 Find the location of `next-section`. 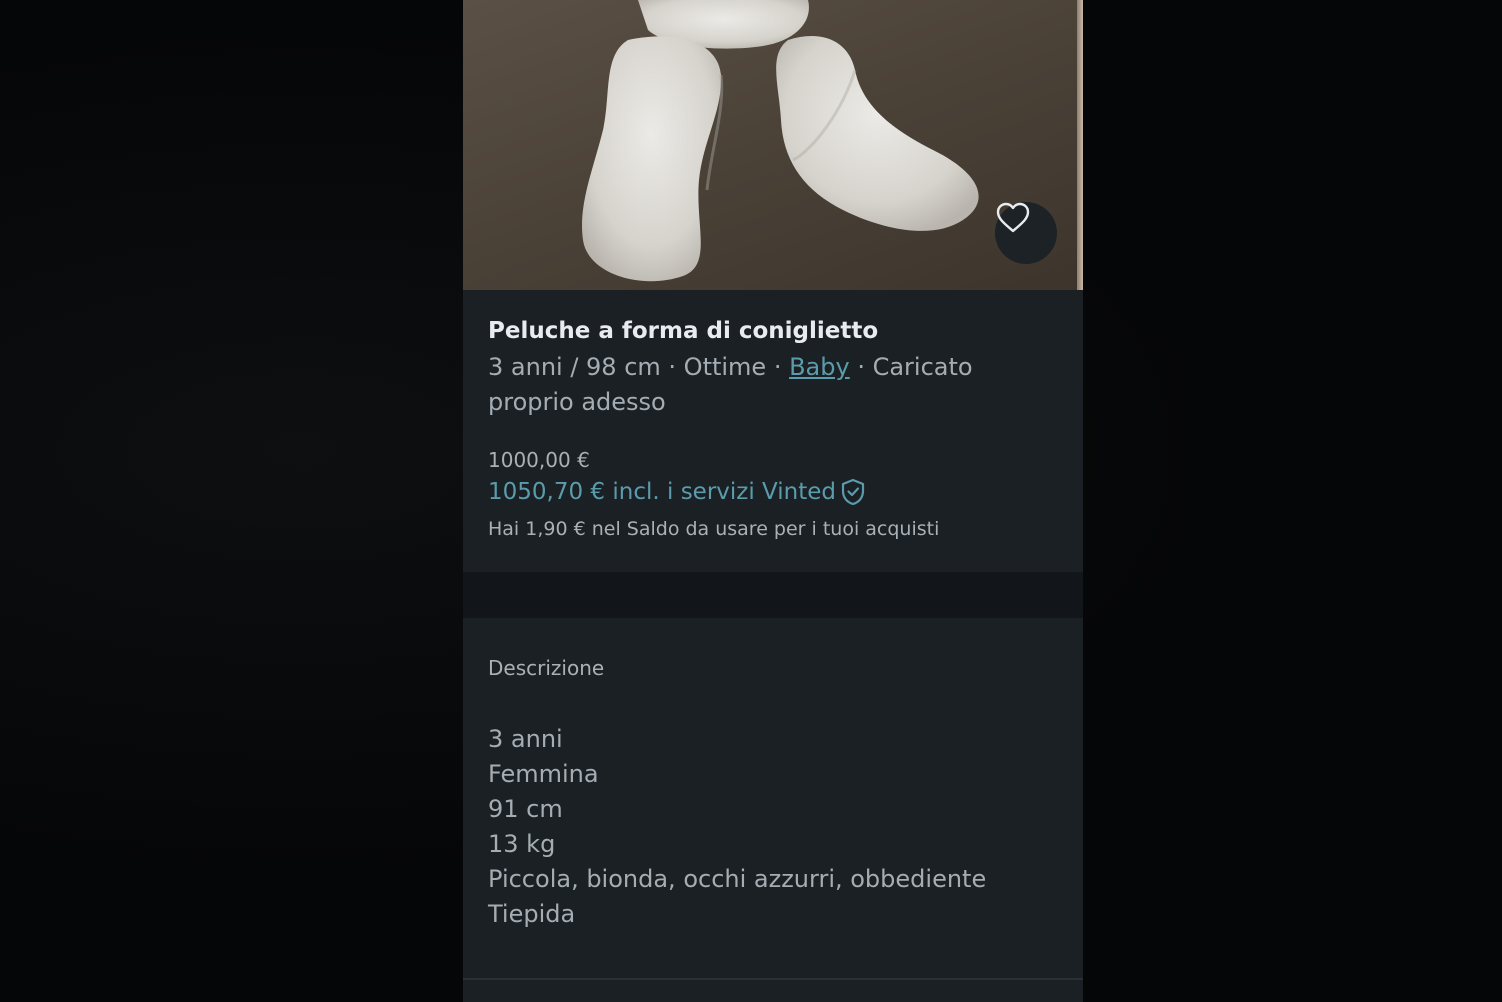

next-section is located at coordinates (773, 991).